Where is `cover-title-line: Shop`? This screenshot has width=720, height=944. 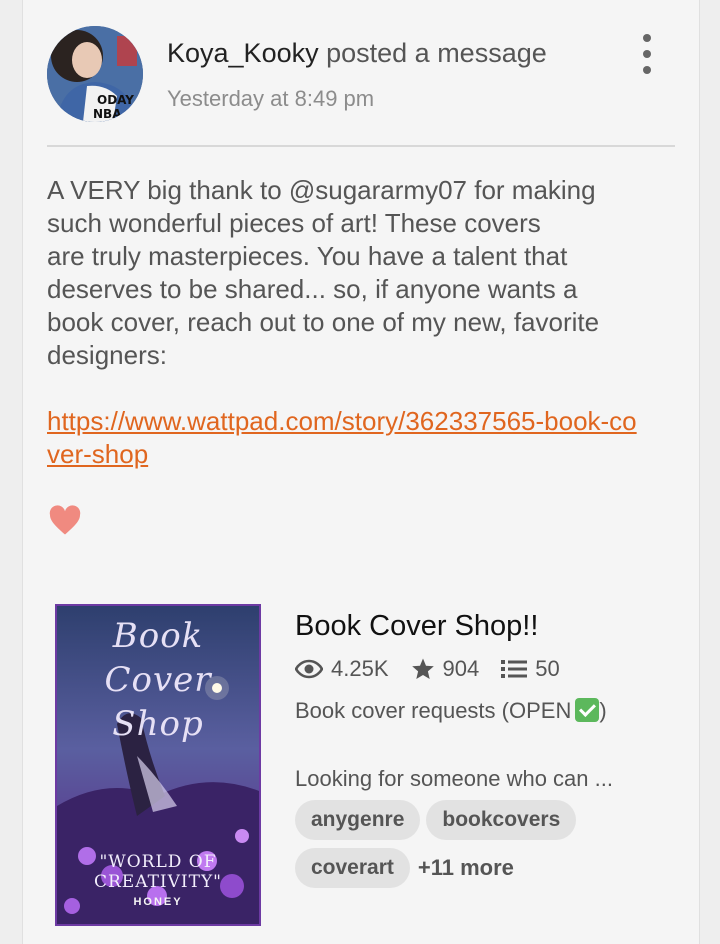
cover-title-line: Shop is located at coordinates (158, 724).